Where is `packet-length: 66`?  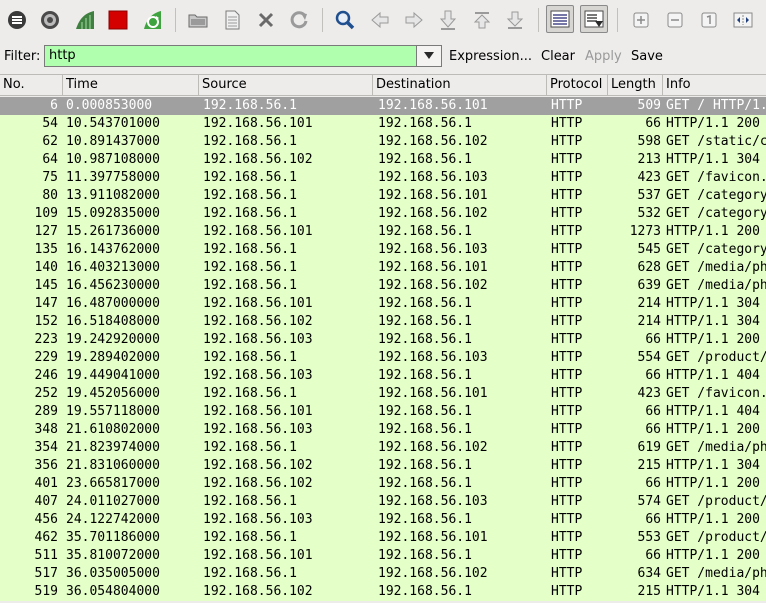
packet-length: 66 is located at coordinates (653, 519).